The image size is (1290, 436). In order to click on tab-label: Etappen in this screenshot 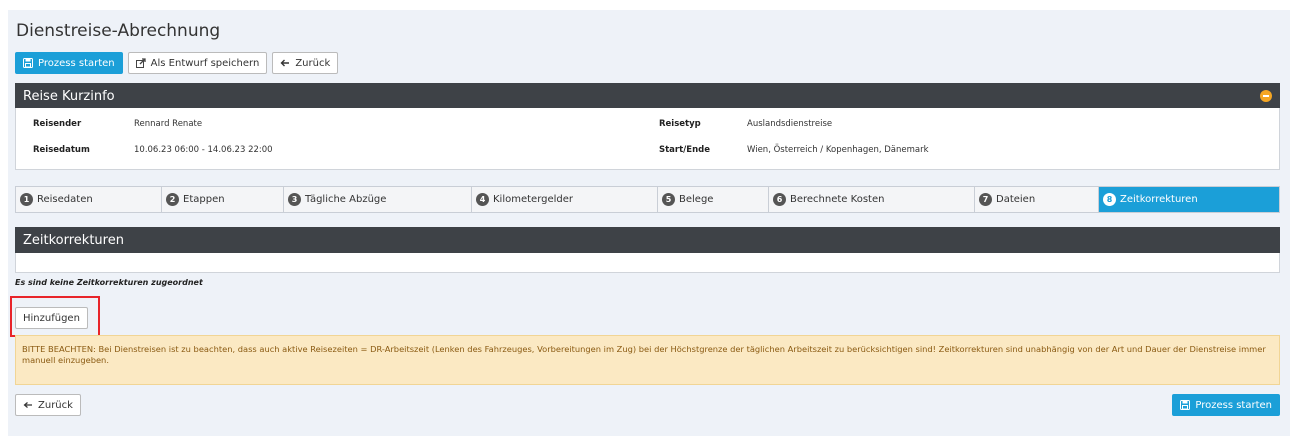, I will do `click(204, 199)`.